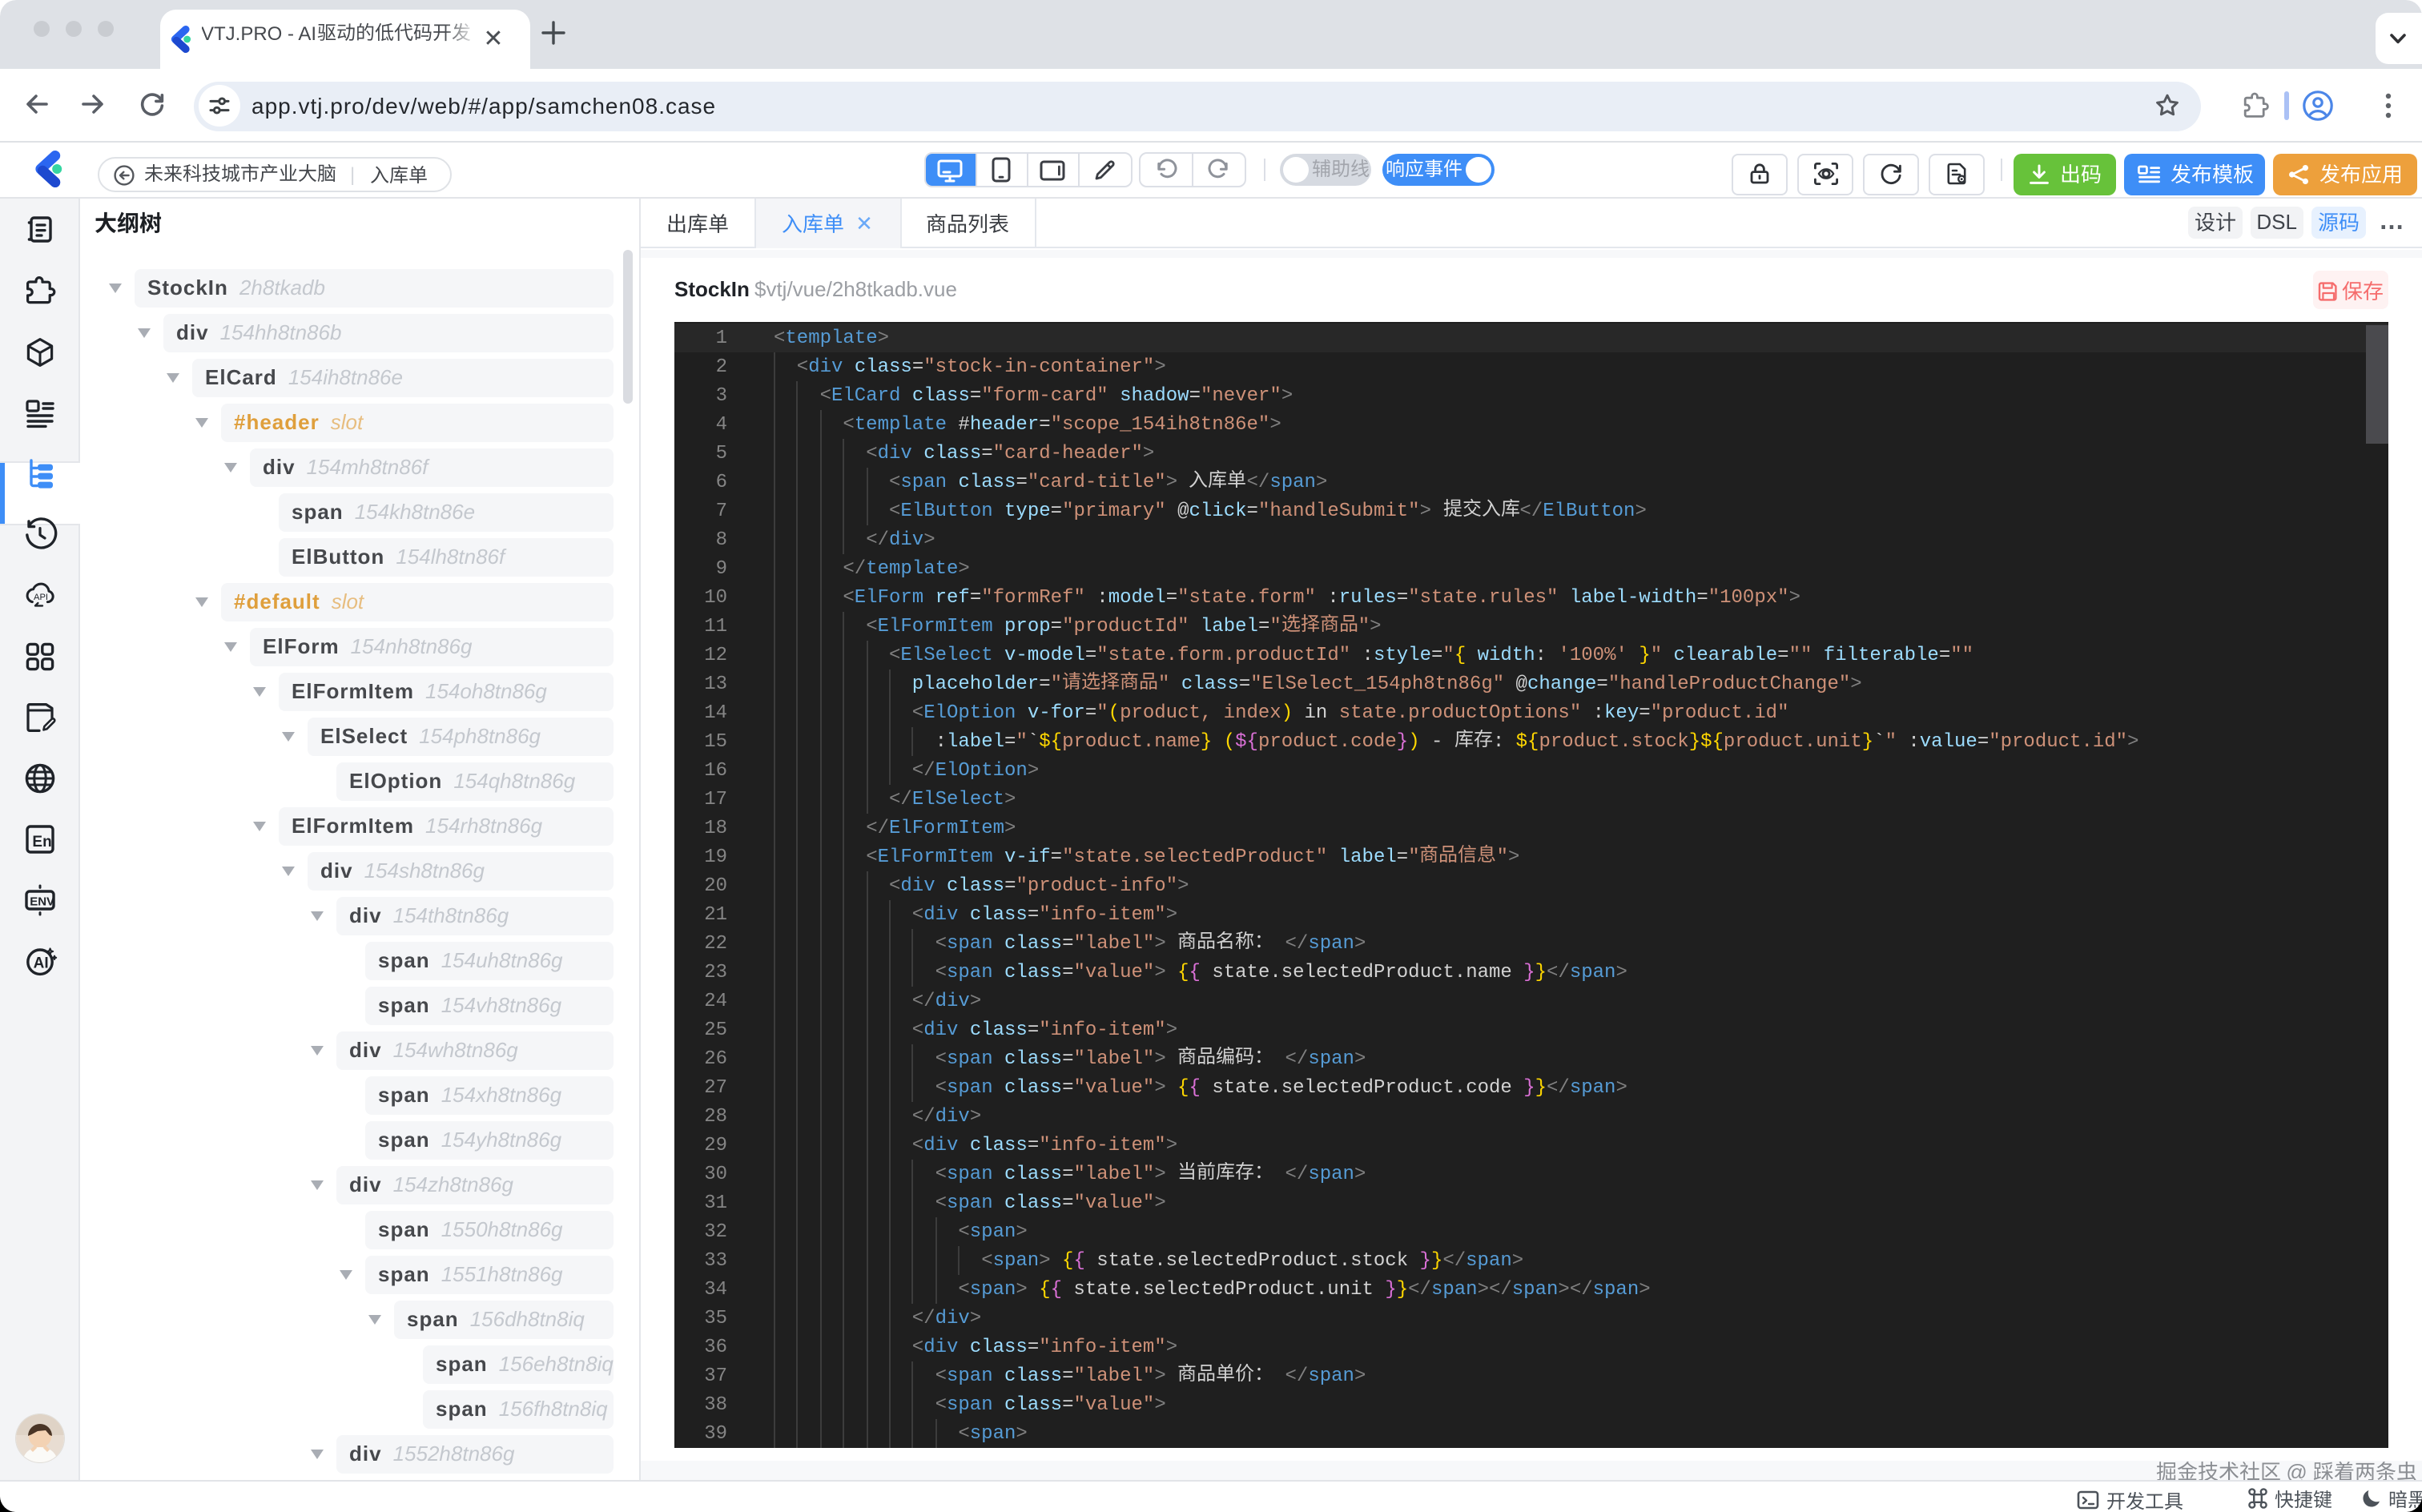  What do you see at coordinates (41, 963) in the screenshot?
I see `svg-text: AI` at bounding box center [41, 963].